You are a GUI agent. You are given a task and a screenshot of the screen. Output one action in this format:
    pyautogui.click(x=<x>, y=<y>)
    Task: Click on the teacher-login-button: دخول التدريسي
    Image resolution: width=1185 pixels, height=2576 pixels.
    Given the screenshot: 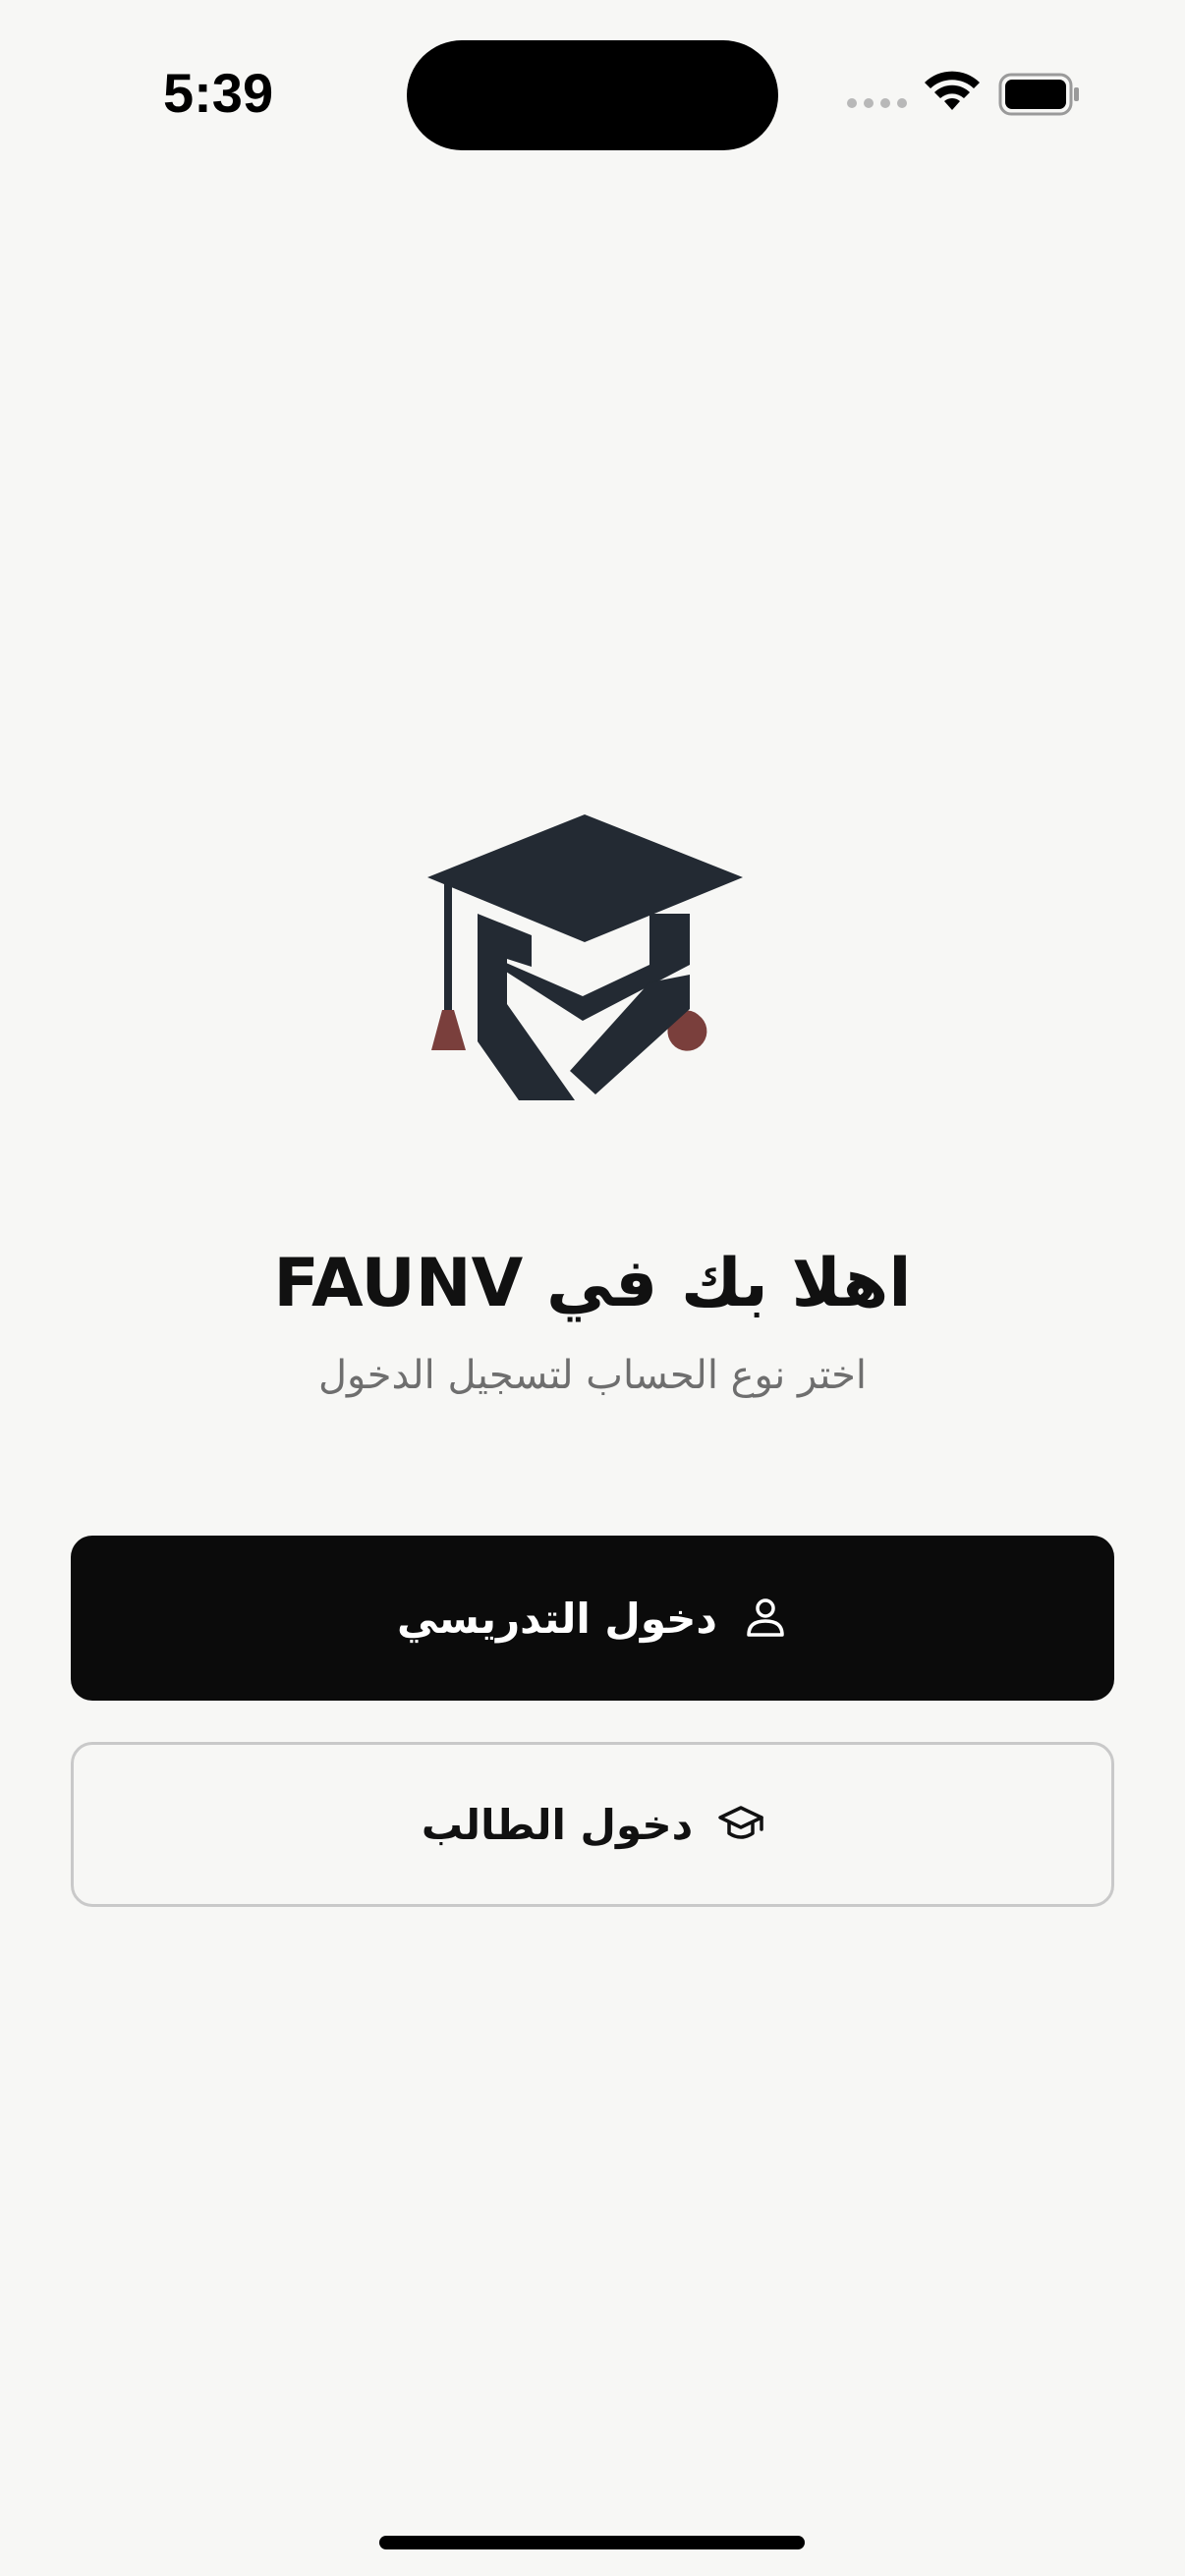 What is the action you would take?
    pyautogui.click(x=592, y=1618)
    